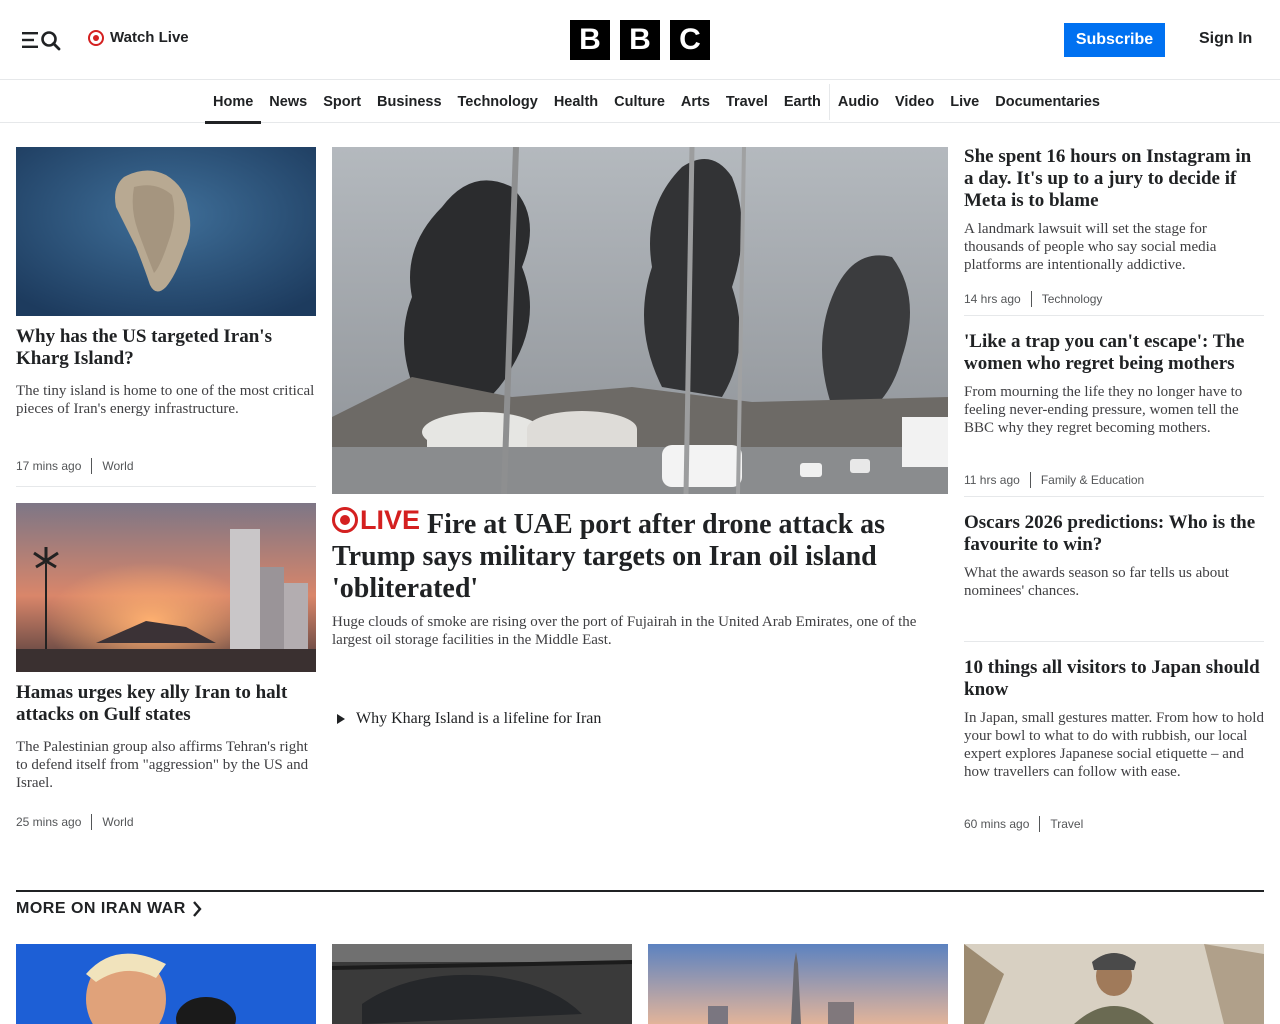 The height and width of the screenshot is (1024, 1280). What do you see at coordinates (341, 719) in the screenshot?
I see `play-triangle-icon` at bounding box center [341, 719].